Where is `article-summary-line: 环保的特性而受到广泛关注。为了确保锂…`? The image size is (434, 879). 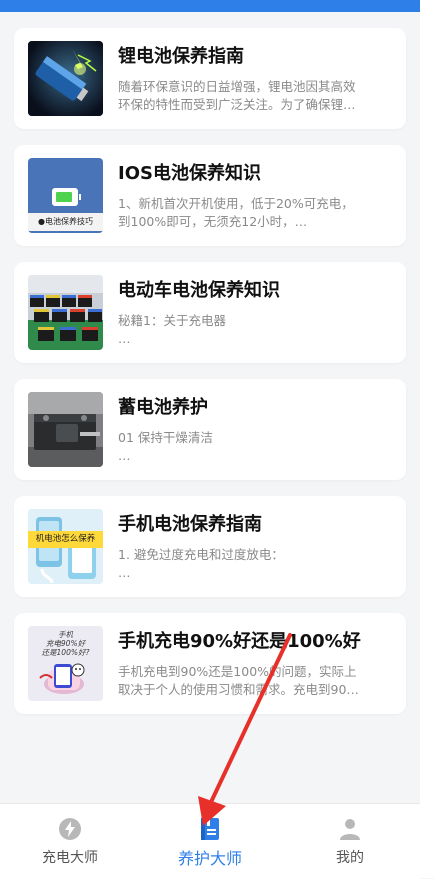
article-summary-line: 环保的特性而受到广泛关注。为了确保锂… is located at coordinates (237, 104).